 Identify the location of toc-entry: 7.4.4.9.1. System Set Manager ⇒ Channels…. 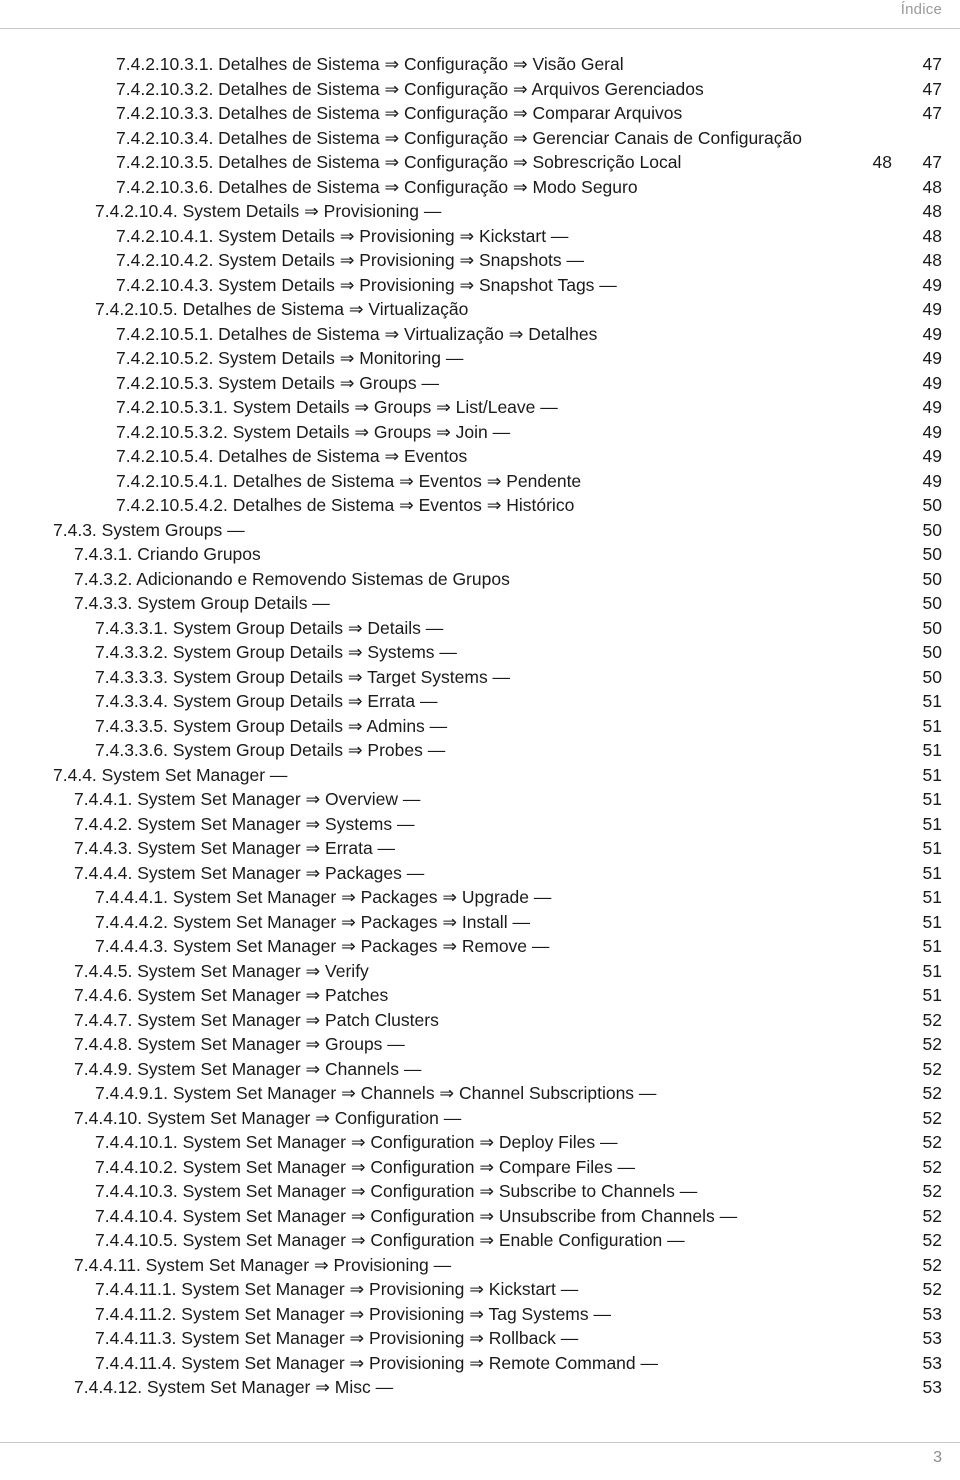
(480, 1093).